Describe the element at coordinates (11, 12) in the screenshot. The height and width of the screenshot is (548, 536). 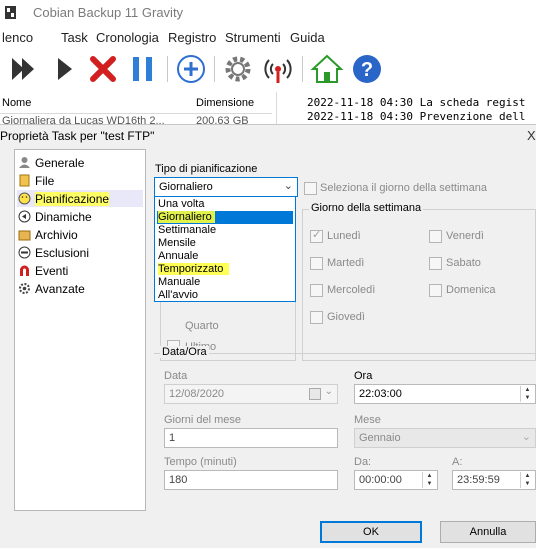
I see `app-logo-icon` at that location.